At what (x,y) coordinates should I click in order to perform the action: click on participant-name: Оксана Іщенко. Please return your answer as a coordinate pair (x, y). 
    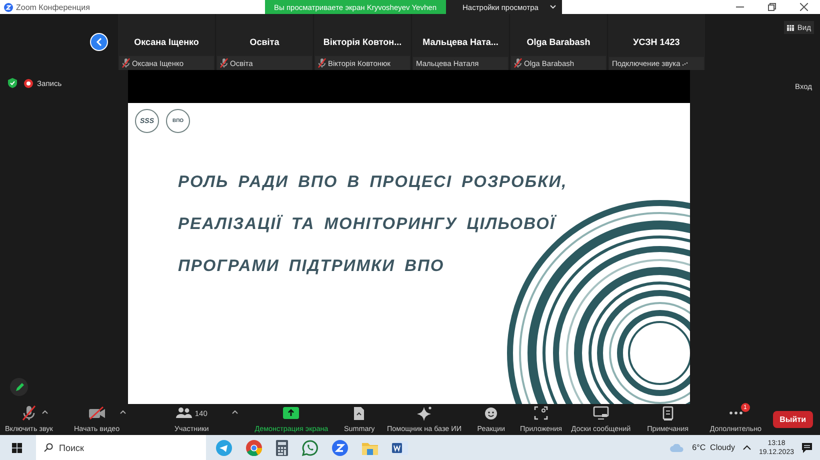
    Looking at the image, I should click on (166, 42).